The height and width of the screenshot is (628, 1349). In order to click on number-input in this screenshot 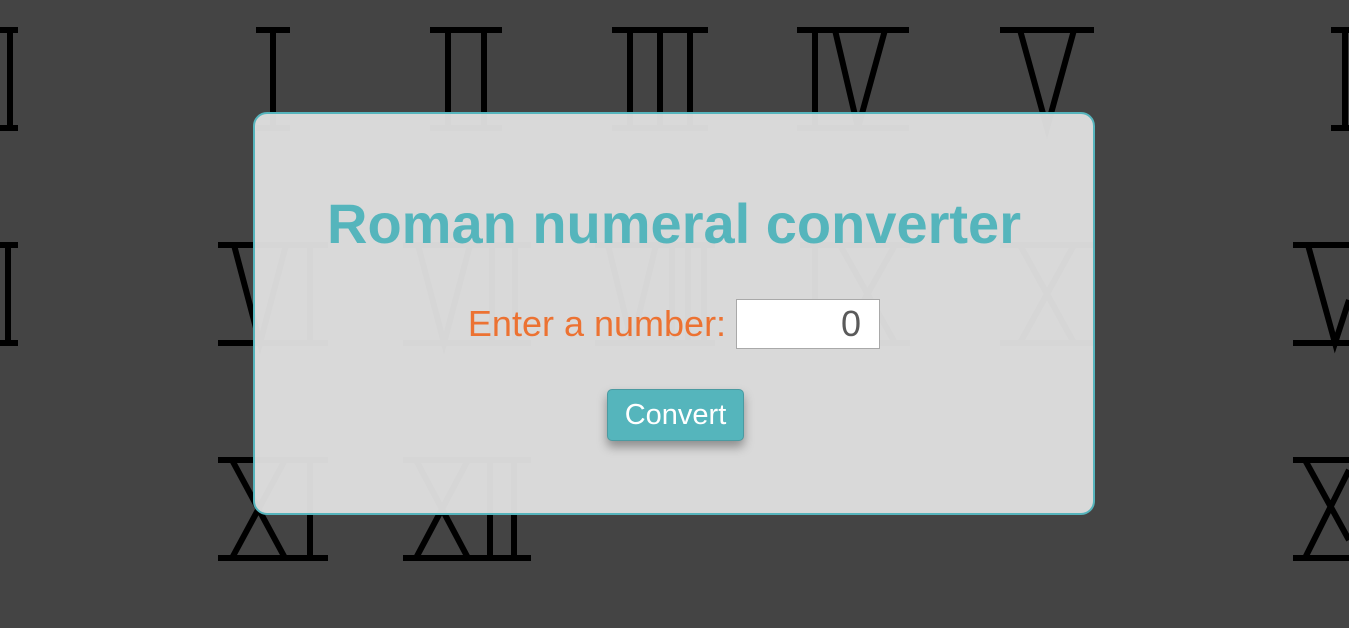, I will do `click(808, 324)`.